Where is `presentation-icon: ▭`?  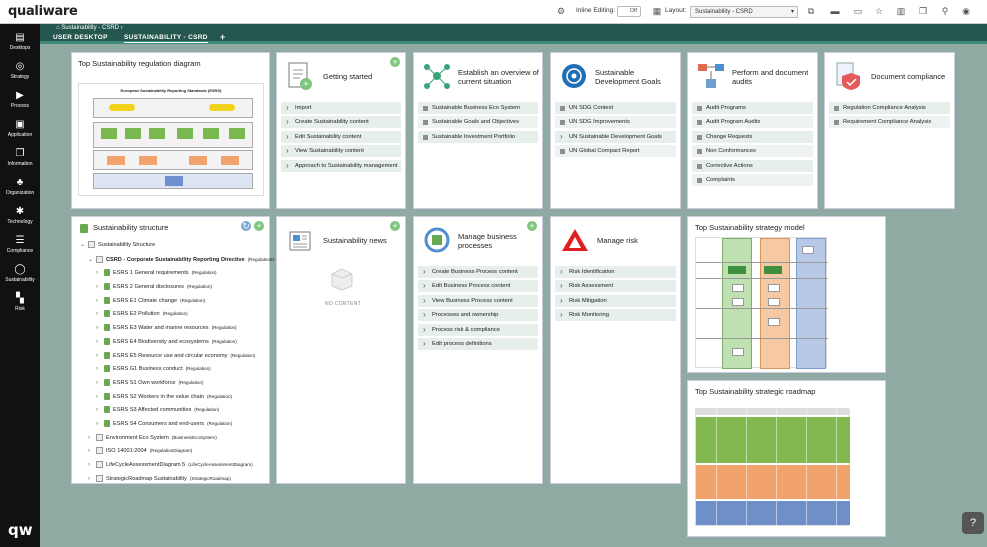
presentation-icon: ▭ is located at coordinates (858, 11).